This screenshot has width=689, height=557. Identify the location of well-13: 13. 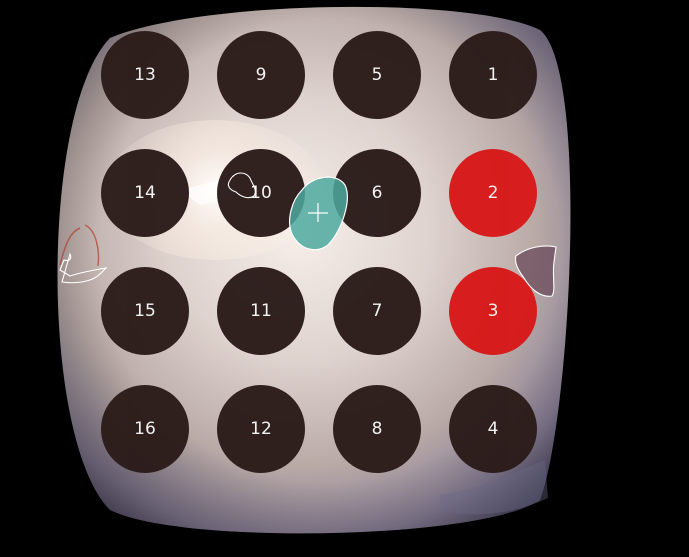
(145, 75).